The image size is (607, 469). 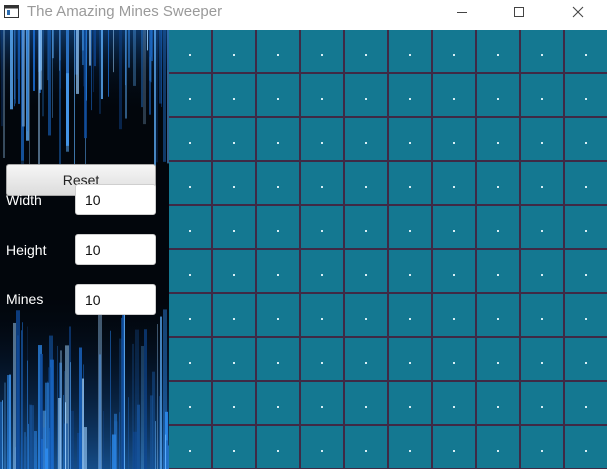 I want to click on minimize-button, so click(x=462, y=12).